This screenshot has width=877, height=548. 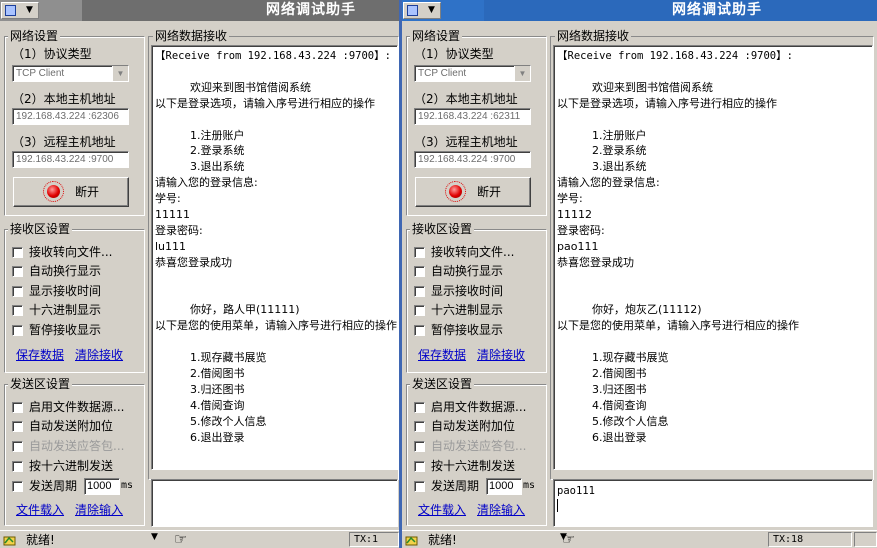 What do you see at coordinates (810, 539) in the screenshot?
I see `tx-counter: TX:18` at bounding box center [810, 539].